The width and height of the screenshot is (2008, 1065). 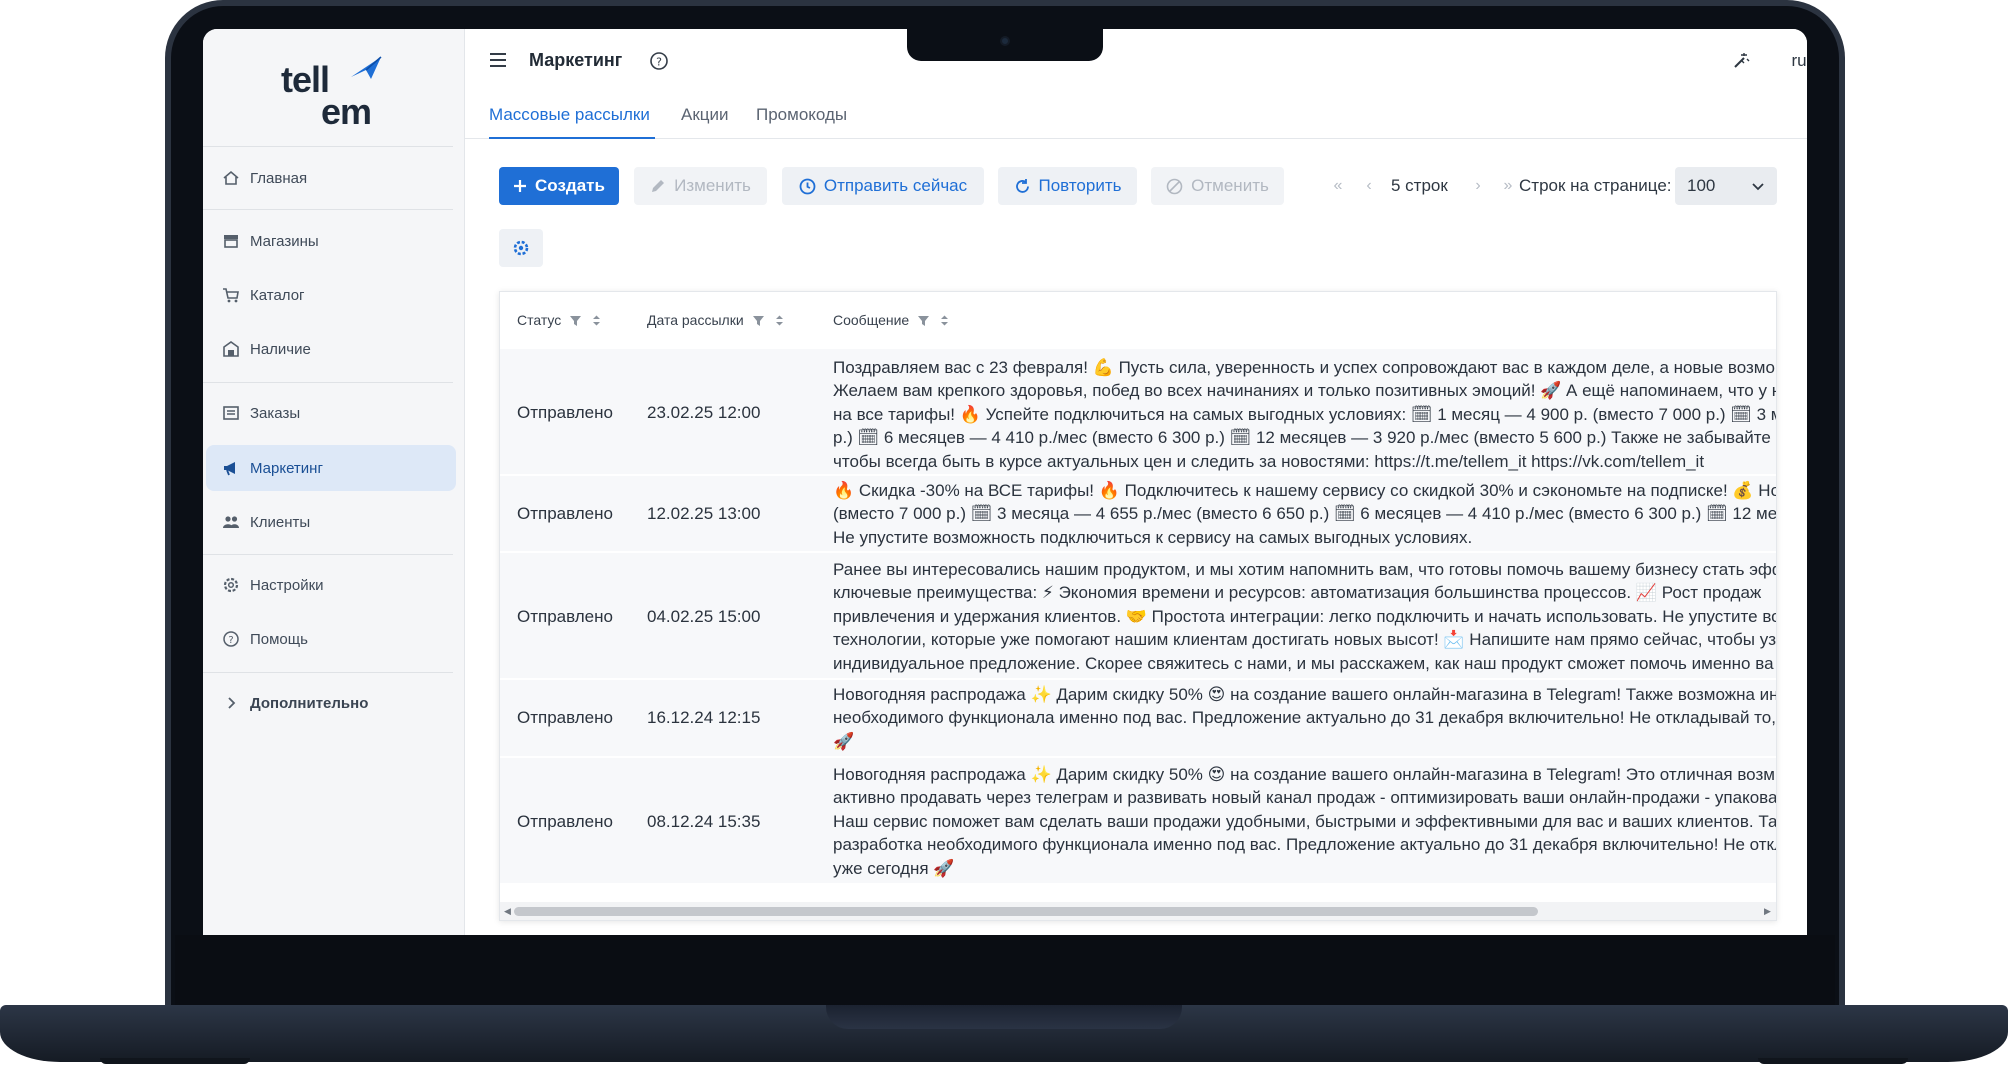 I want to click on sidebar-item-label: Клиенты, so click(x=280, y=522).